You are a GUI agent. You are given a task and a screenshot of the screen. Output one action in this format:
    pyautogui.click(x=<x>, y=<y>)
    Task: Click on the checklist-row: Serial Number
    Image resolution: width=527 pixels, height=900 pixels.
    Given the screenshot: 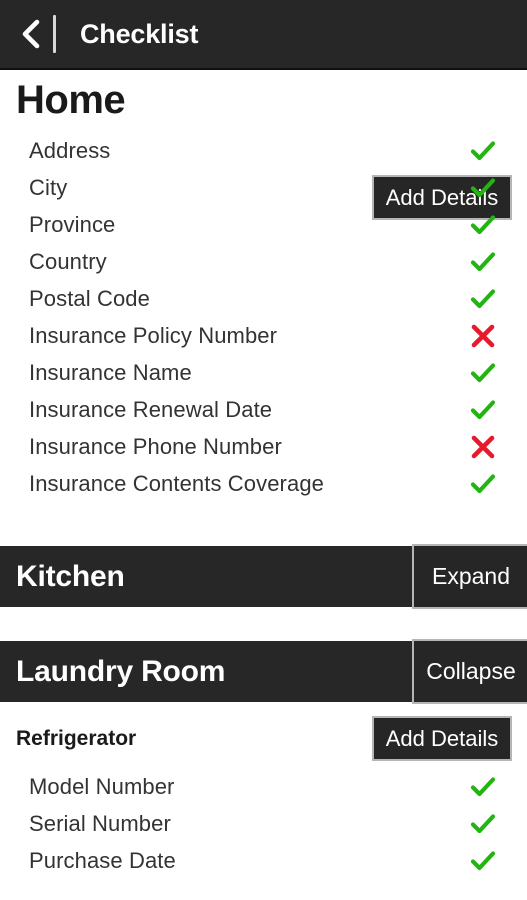 What is the action you would take?
    pyautogui.click(x=263, y=823)
    